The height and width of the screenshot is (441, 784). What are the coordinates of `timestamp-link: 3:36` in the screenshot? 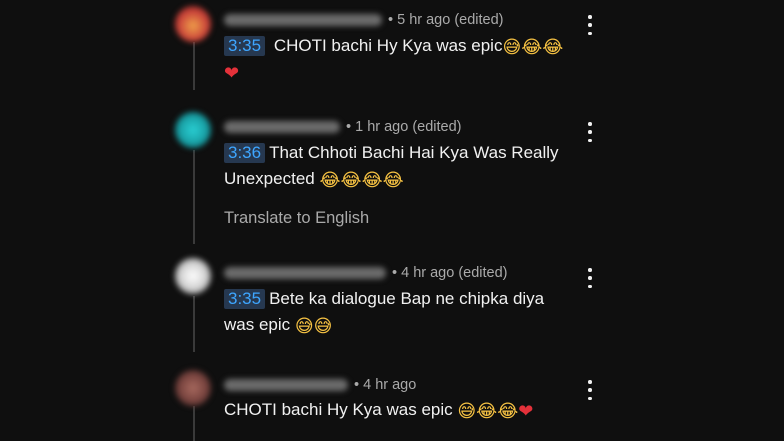 It's located at (245, 153).